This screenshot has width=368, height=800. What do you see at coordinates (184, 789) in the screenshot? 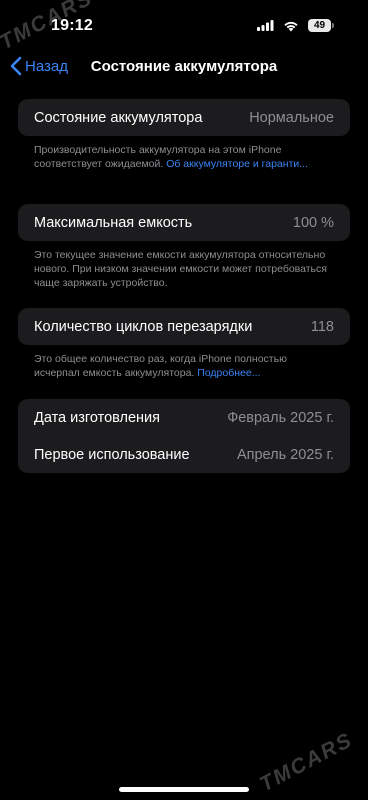
I see `home-indicator` at bounding box center [184, 789].